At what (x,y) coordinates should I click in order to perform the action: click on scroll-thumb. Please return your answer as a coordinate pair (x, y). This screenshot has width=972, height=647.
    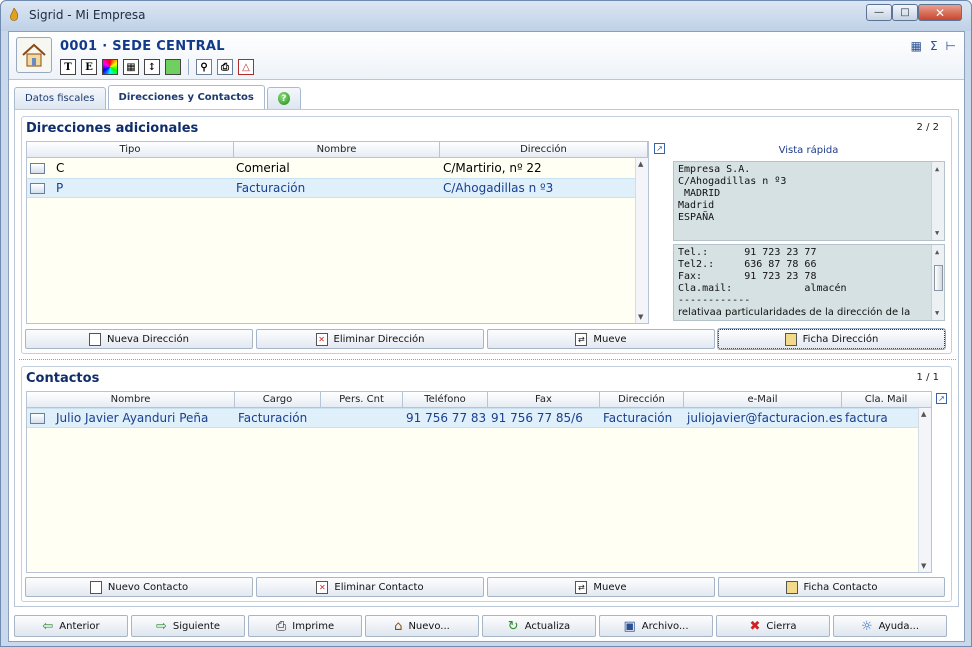
    Looking at the image, I should click on (938, 278).